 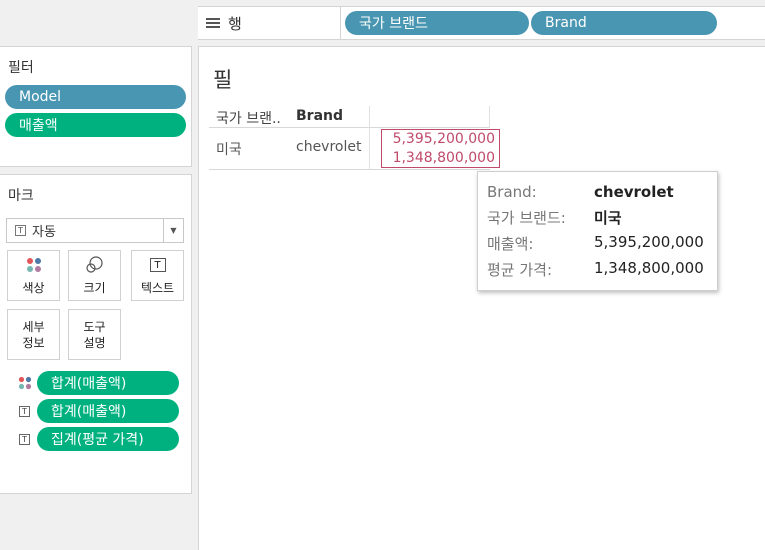 I want to click on chevron-down-icon: ▼, so click(x=173, y=230).